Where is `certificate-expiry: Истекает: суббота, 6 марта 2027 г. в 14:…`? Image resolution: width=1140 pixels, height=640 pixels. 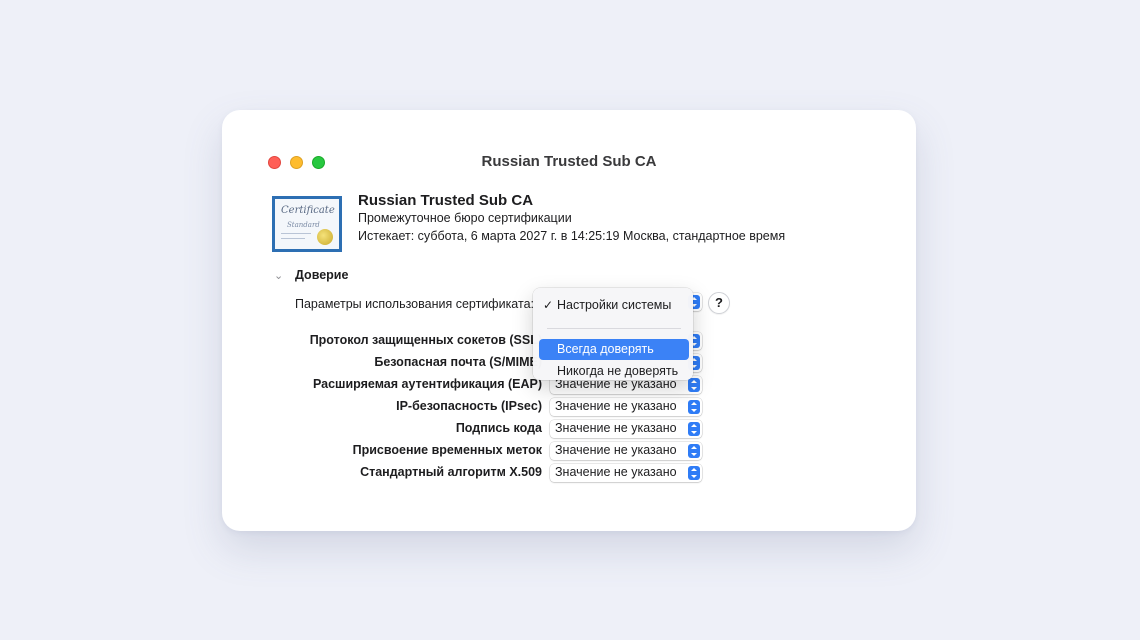 certificate-expiry: Истекает: суббота, 6 марта 2027 г. в 14:… is located at coordinates (572, 236).